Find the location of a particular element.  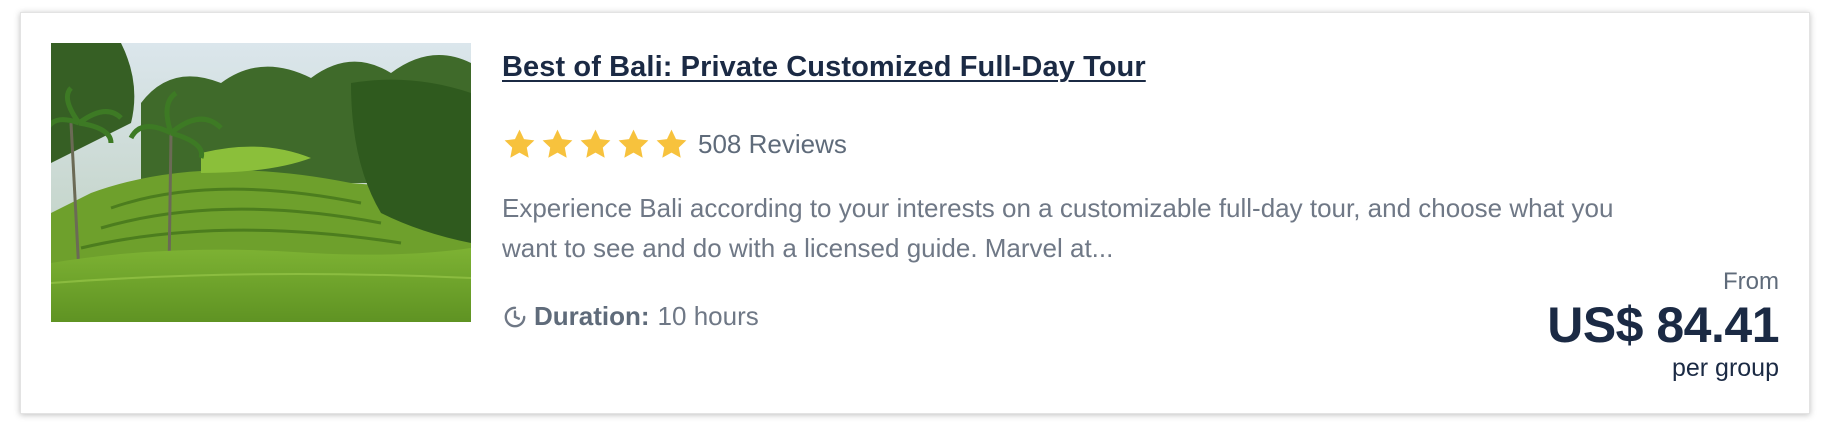

price-prefix: From is located at coordinates (1751, 281).